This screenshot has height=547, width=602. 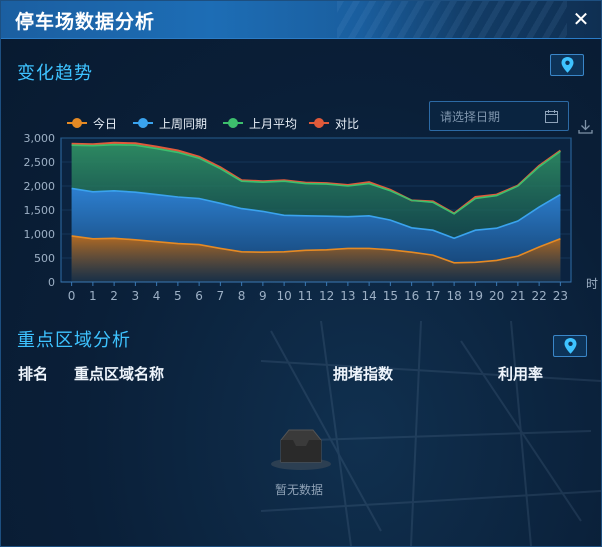 I want to click on title-bar: 停车场数据分析 ✕, so click(x=301, y=20).